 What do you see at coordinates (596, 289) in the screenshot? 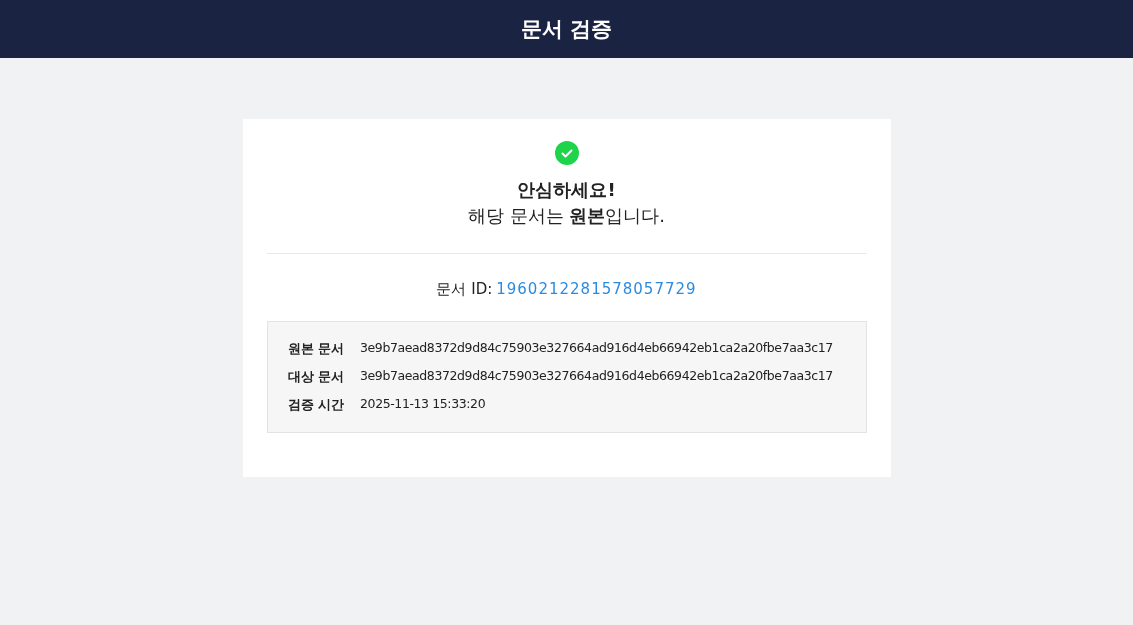
I see `document-id-value: 1960212281578057729` at bounding box center [596, 289].